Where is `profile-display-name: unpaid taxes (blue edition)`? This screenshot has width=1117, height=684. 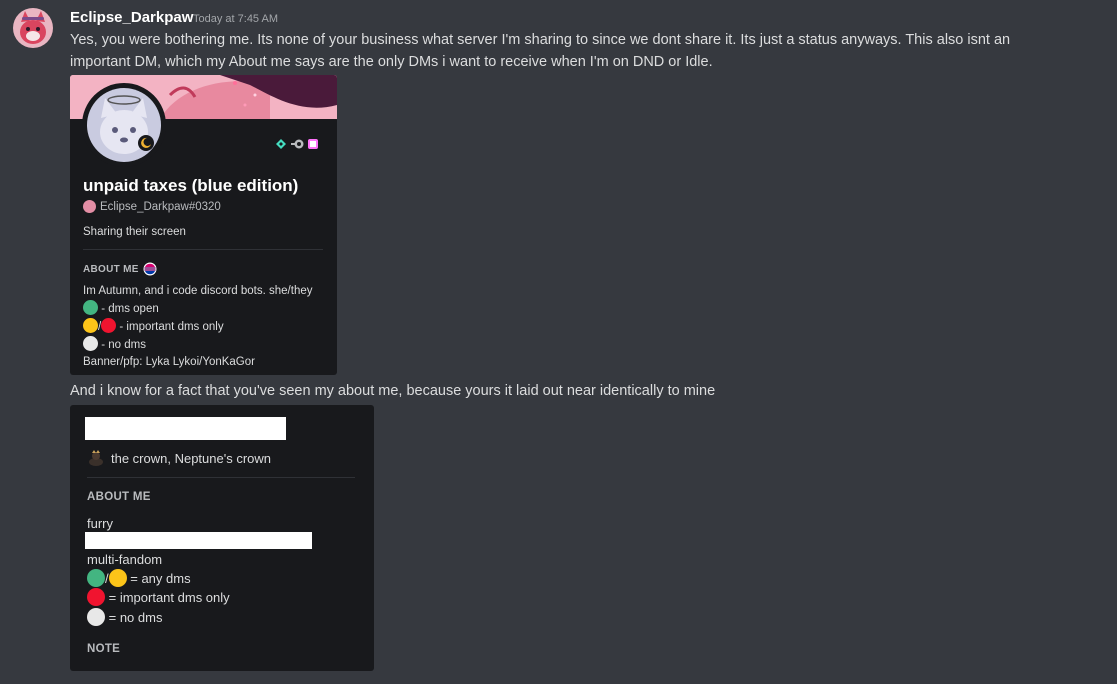 profile-display-name: unpaid taxes (blue edition) is located at coordinates (191, 185).